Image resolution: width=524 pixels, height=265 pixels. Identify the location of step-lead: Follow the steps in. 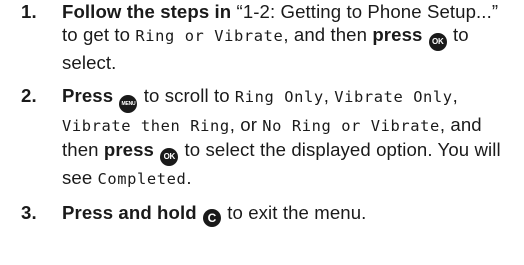
(147, 11).